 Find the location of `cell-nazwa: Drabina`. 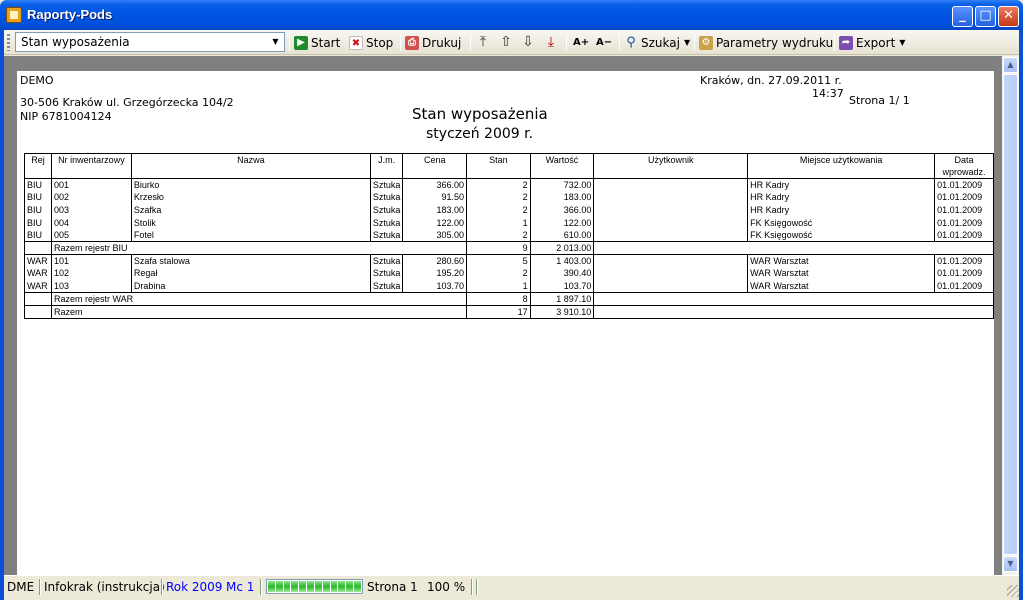

cell-nazwa: Drabina is located at coordinates (250, 286).